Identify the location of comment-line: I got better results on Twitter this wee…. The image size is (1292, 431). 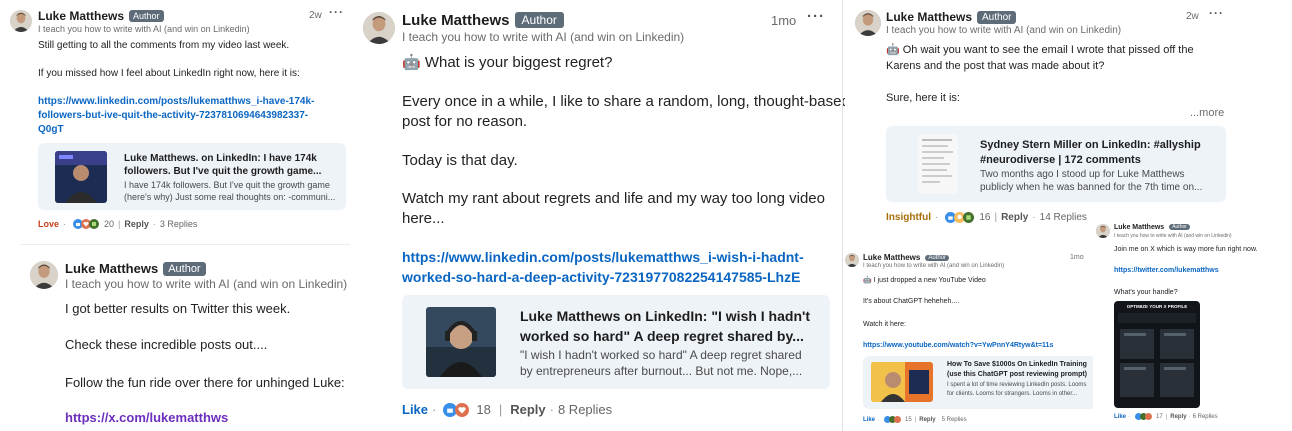
(178, 308).